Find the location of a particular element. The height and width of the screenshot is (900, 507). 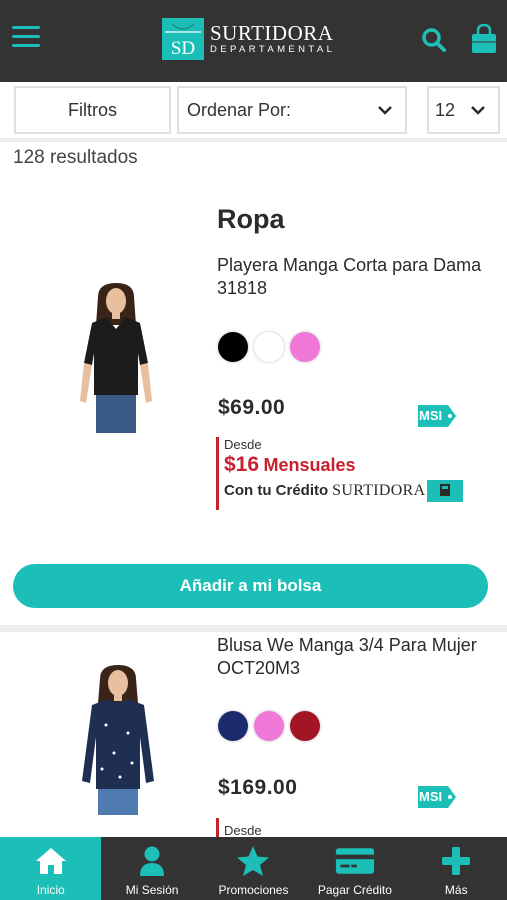

credit-card-logo-icon is located at coordinates (445, 491).